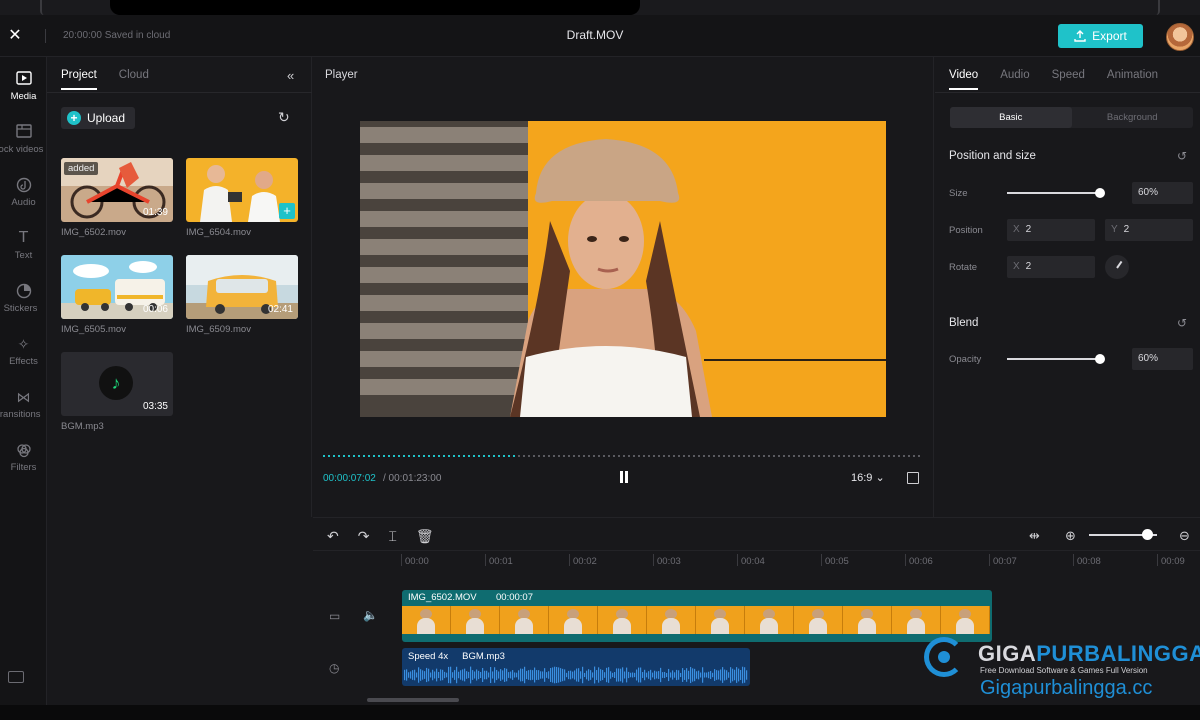 This screenshot has width=1200, height=720. Describe the element at coordinates (23, 93) in the screenshot. I see `rail-item-media: Media` at that location.